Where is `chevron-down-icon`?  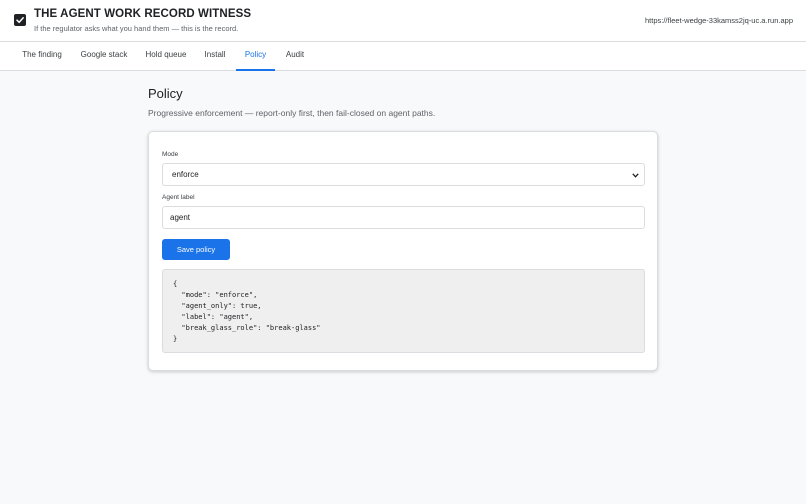 chevron-down-icon is located at coordinates (635, 175).